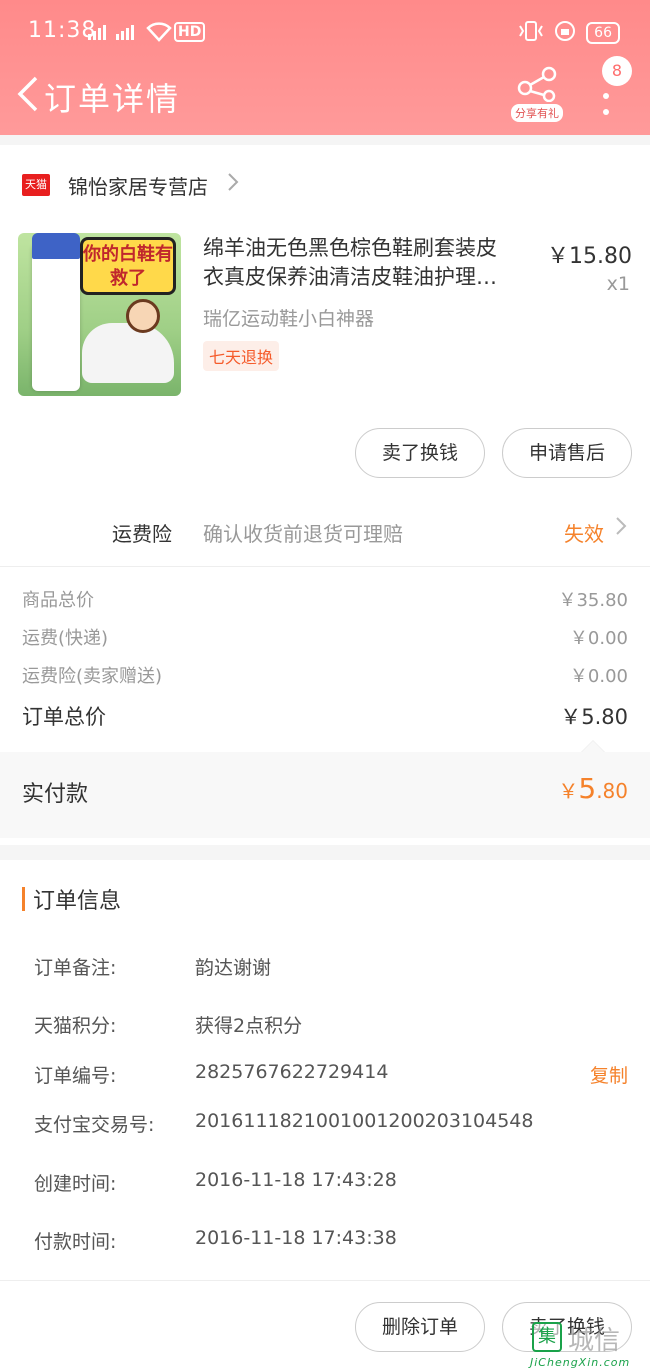 This screenshot has height=1372, width=650. I want to click on info-value: 获得2点积分, so click(249, 1026).